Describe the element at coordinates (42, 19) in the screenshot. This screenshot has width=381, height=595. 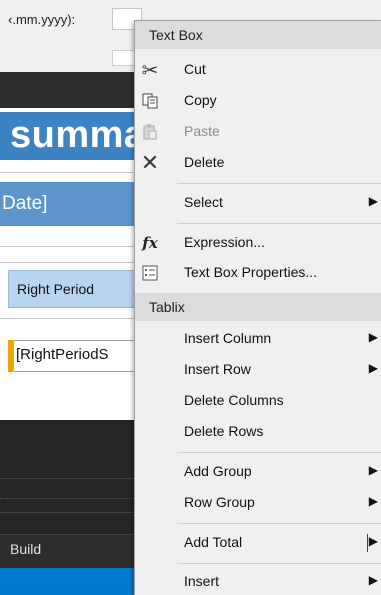
I see `parameter-label: ‹.mm.yyyy):` at that location.